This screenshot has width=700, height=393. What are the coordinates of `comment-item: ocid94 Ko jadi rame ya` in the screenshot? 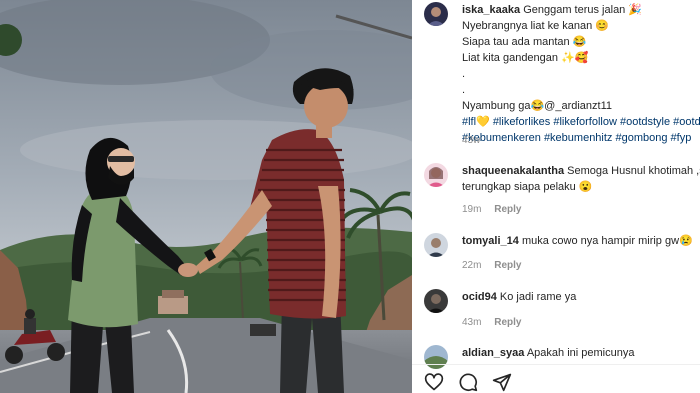 It's located at (562, 301).